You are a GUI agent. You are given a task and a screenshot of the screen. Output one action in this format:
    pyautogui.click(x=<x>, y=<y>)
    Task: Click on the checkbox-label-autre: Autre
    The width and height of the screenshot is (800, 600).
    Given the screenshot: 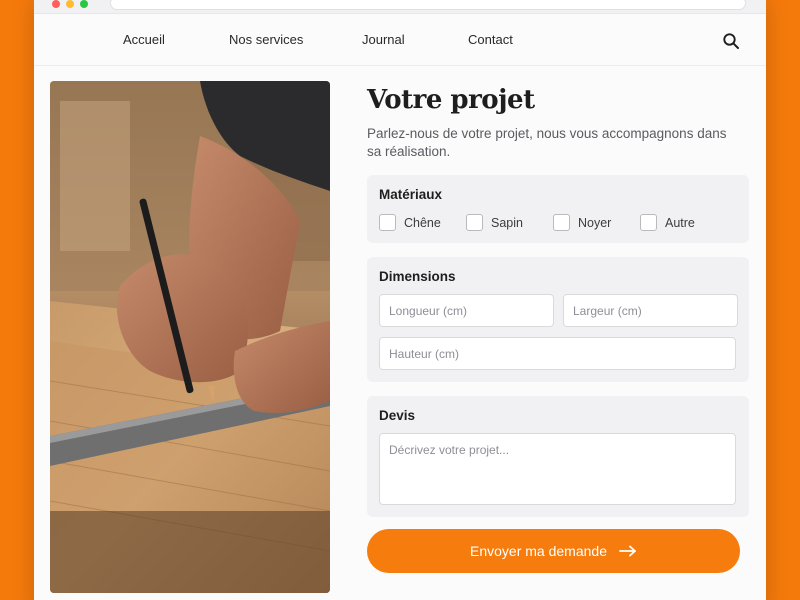 What is the action you would take?
    pyautogui.click(x=680, y=222)
    